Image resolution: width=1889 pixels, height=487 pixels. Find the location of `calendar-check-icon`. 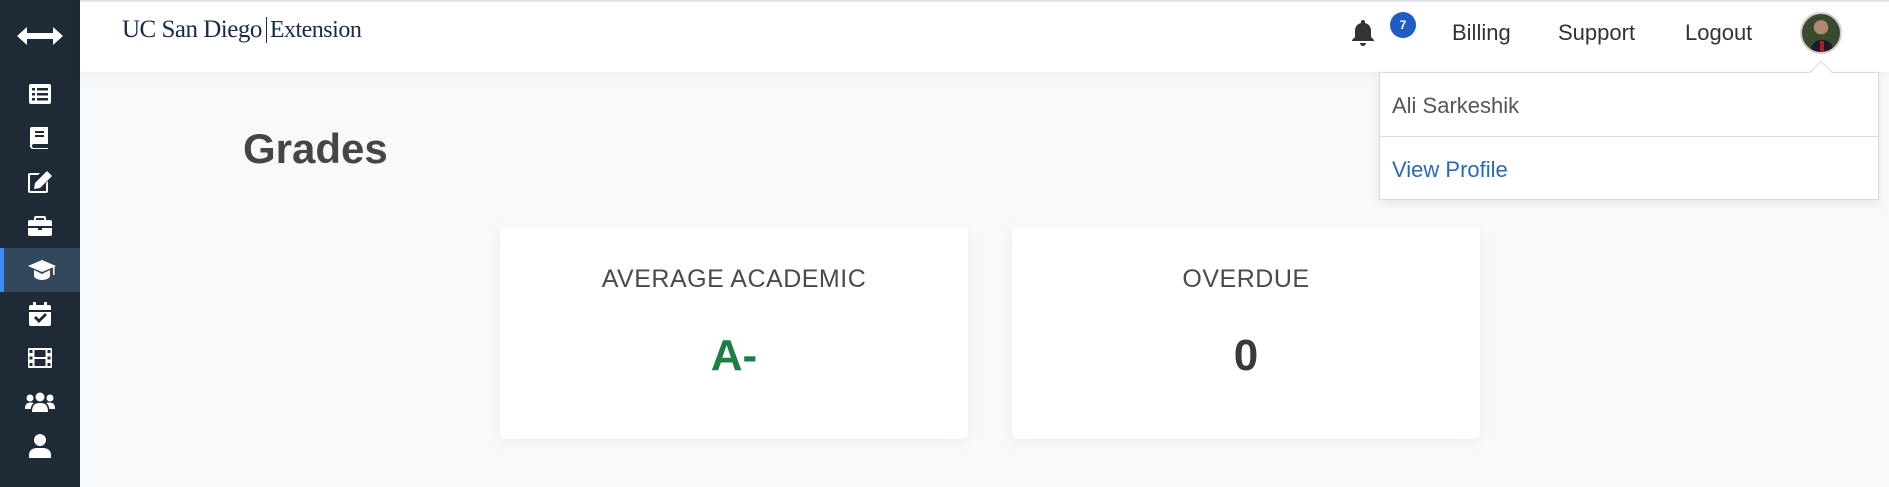

calendar-check-icon is located at coordinates (40, 314).